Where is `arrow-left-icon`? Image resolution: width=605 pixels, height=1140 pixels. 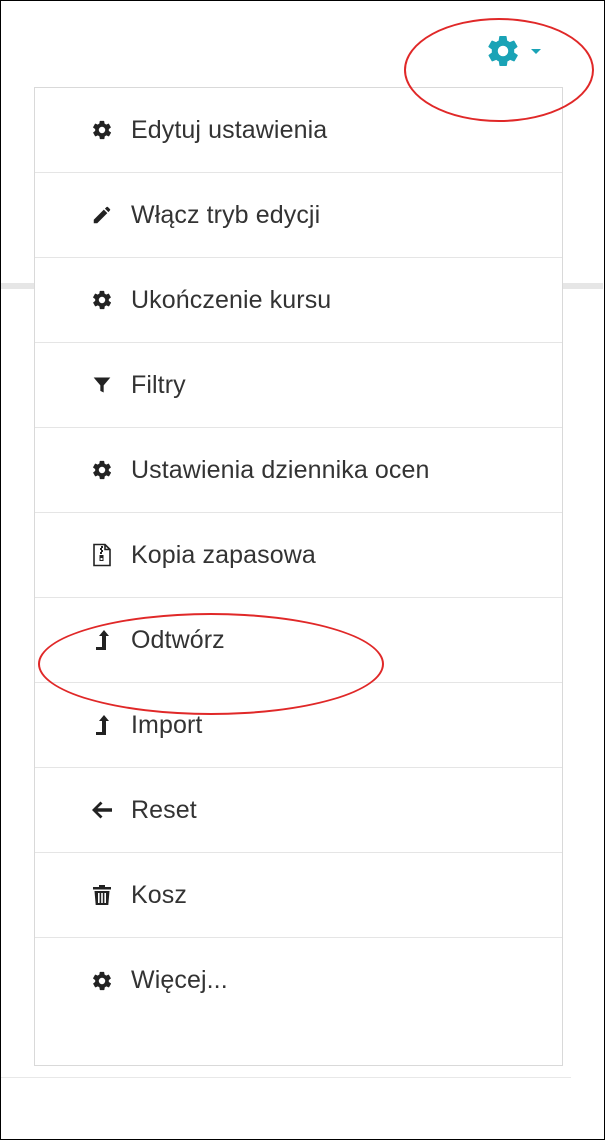 arrow-left-icon is located at coordinates (102, 810).